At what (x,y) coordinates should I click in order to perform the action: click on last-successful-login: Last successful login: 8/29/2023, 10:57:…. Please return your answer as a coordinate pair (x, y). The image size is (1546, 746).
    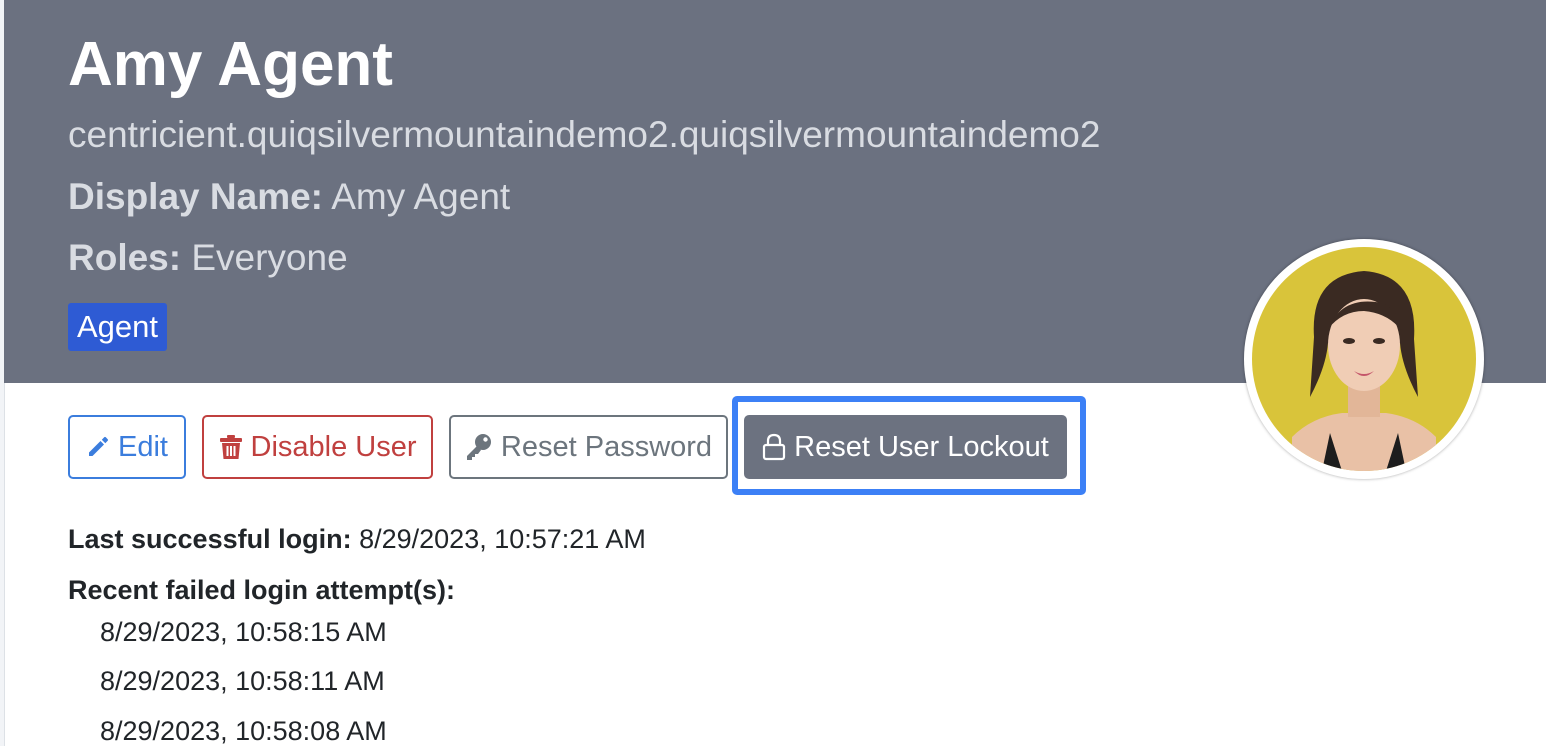
    Looking at the image, I should click on (357, 539).